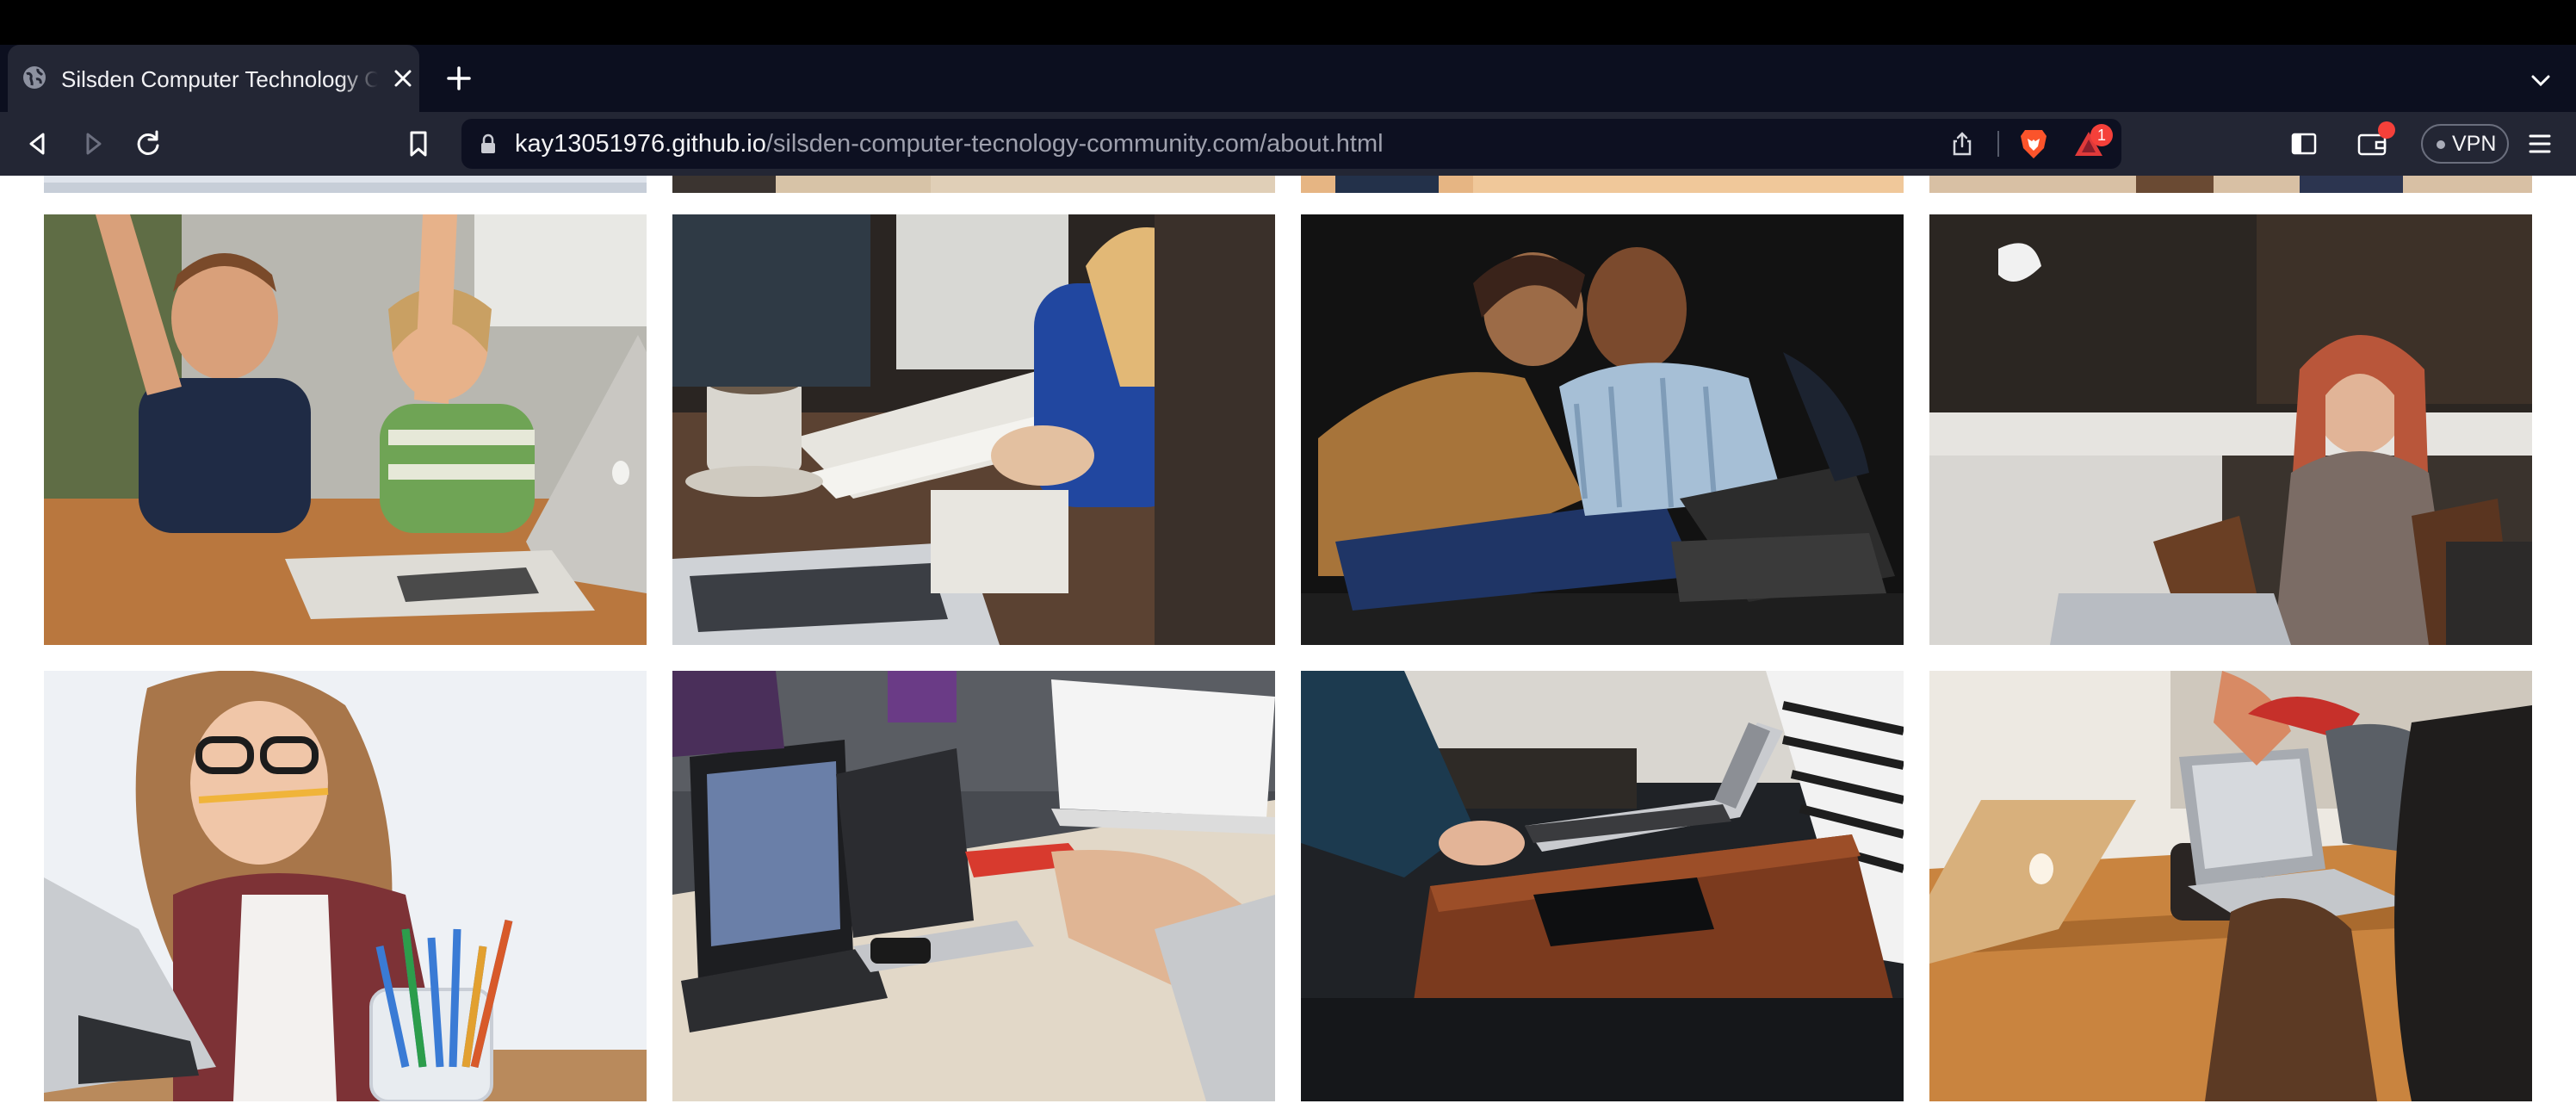 Image resolution: width=2576 pixels, height=1116 pixels. I want to click on window-top-strip, so click(1288, 23).